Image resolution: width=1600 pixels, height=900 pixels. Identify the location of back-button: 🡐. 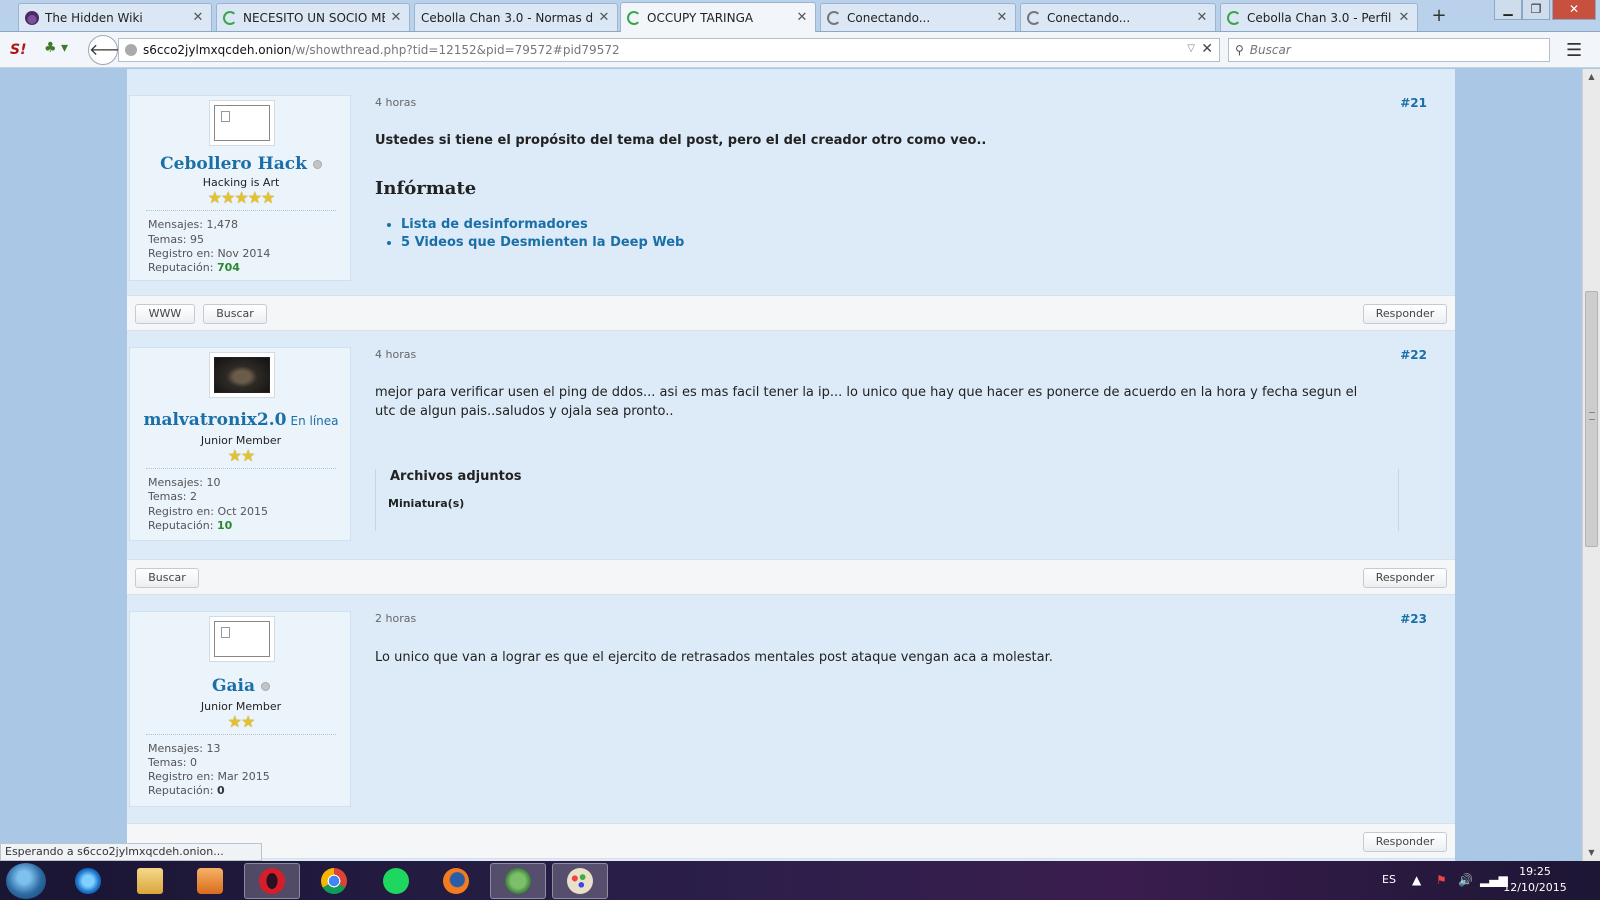
(110, 50).